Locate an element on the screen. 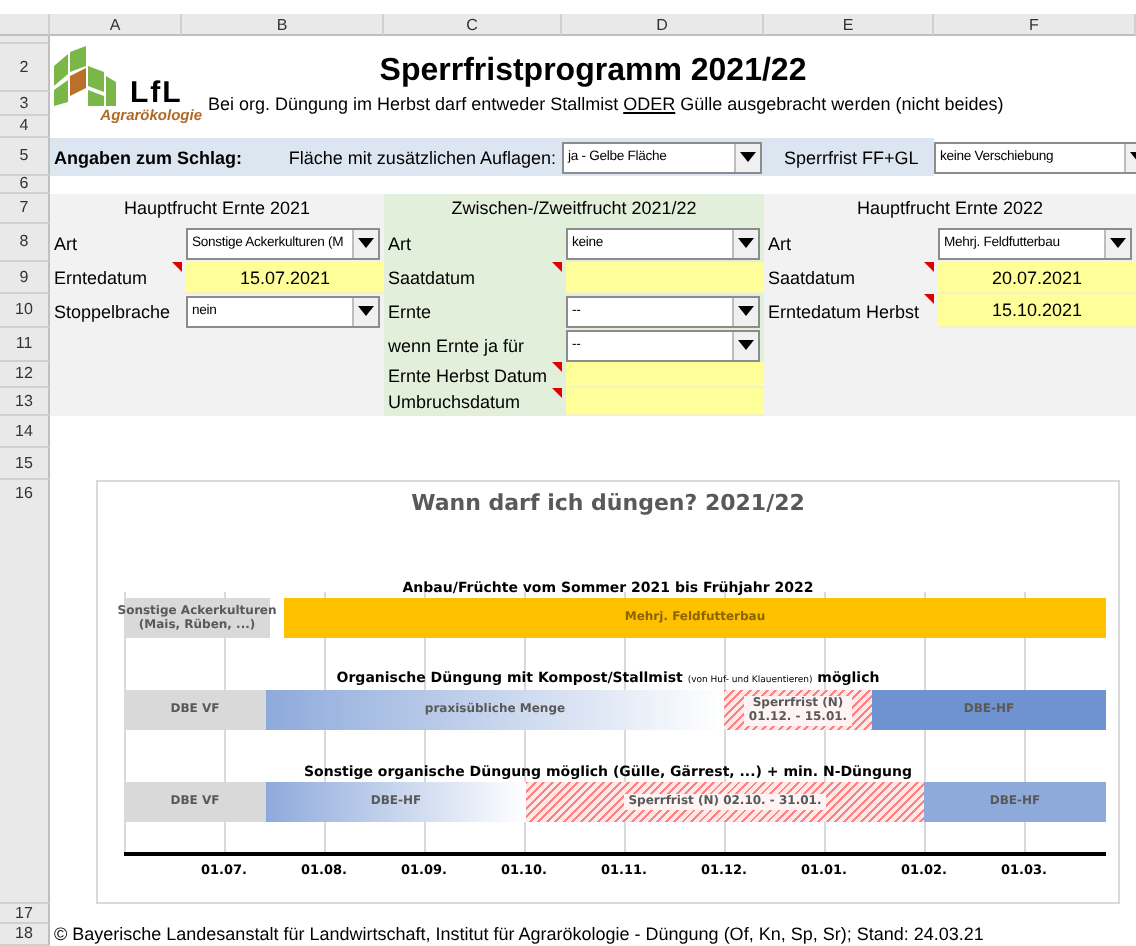  chart-title: Wann darf ich düngen? 2021/22 is located at coordinates (608, 503).